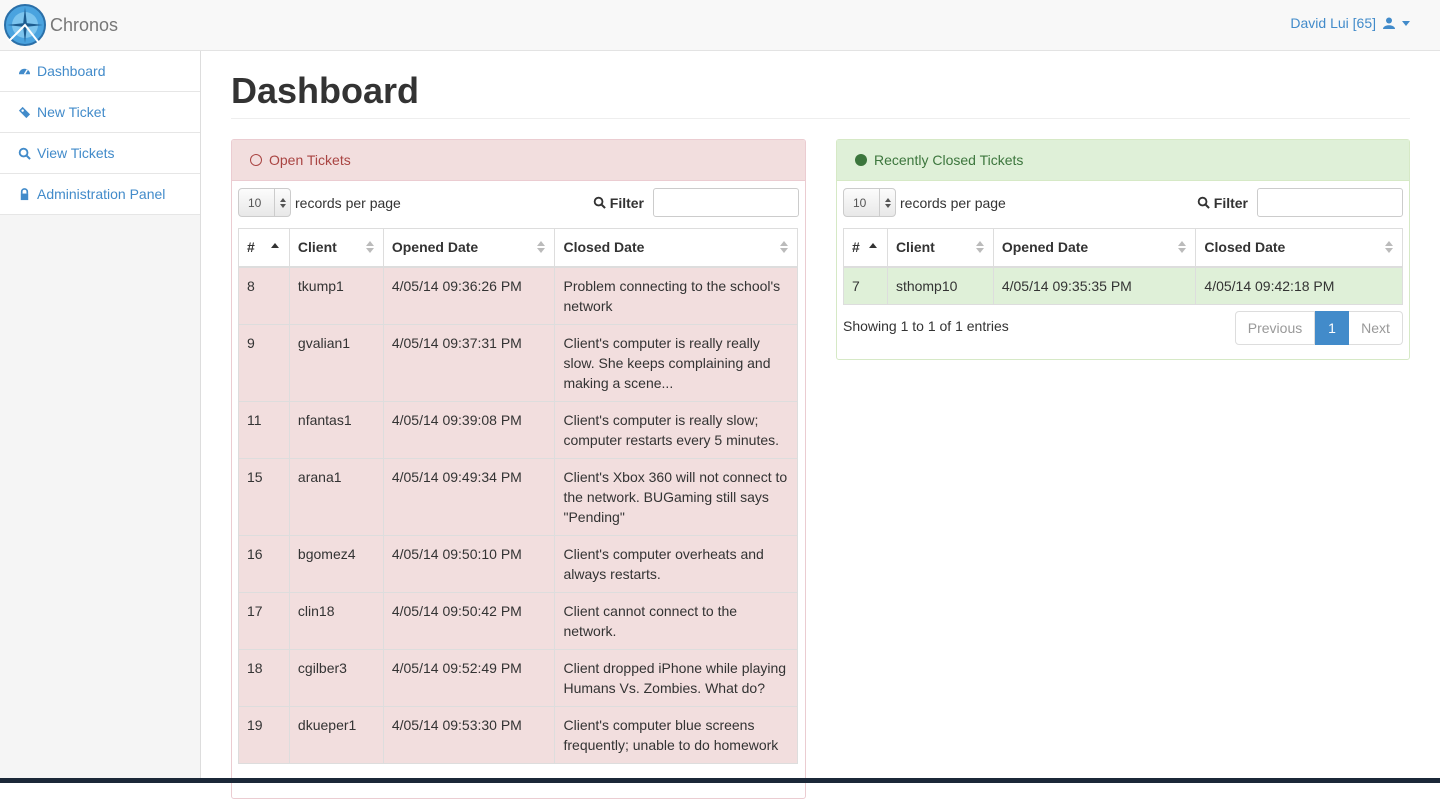  Describe the element at coordinates (60, 25) in the screenshot. I see `brand-link: Chronos` at that location.